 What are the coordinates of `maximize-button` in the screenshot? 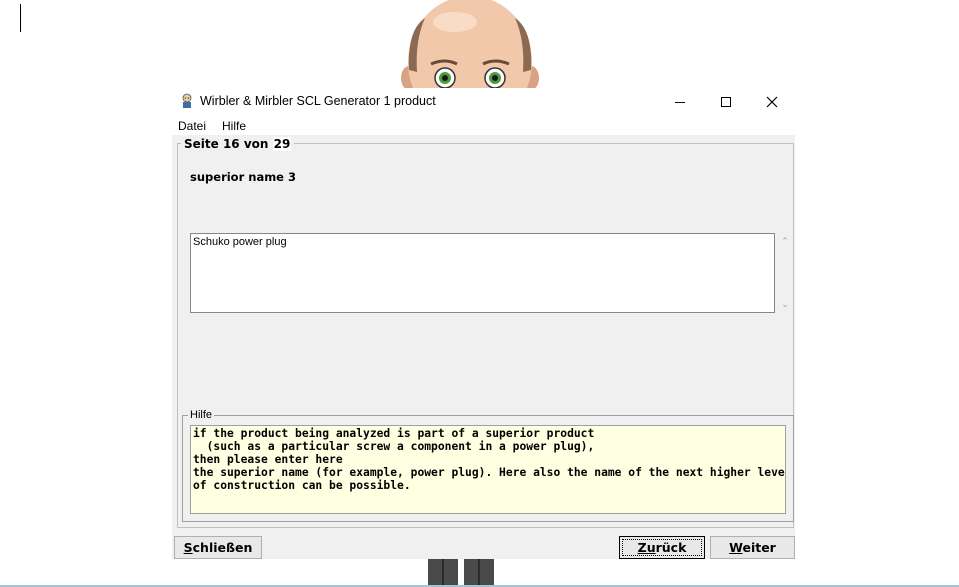 It's located at (726, 102).